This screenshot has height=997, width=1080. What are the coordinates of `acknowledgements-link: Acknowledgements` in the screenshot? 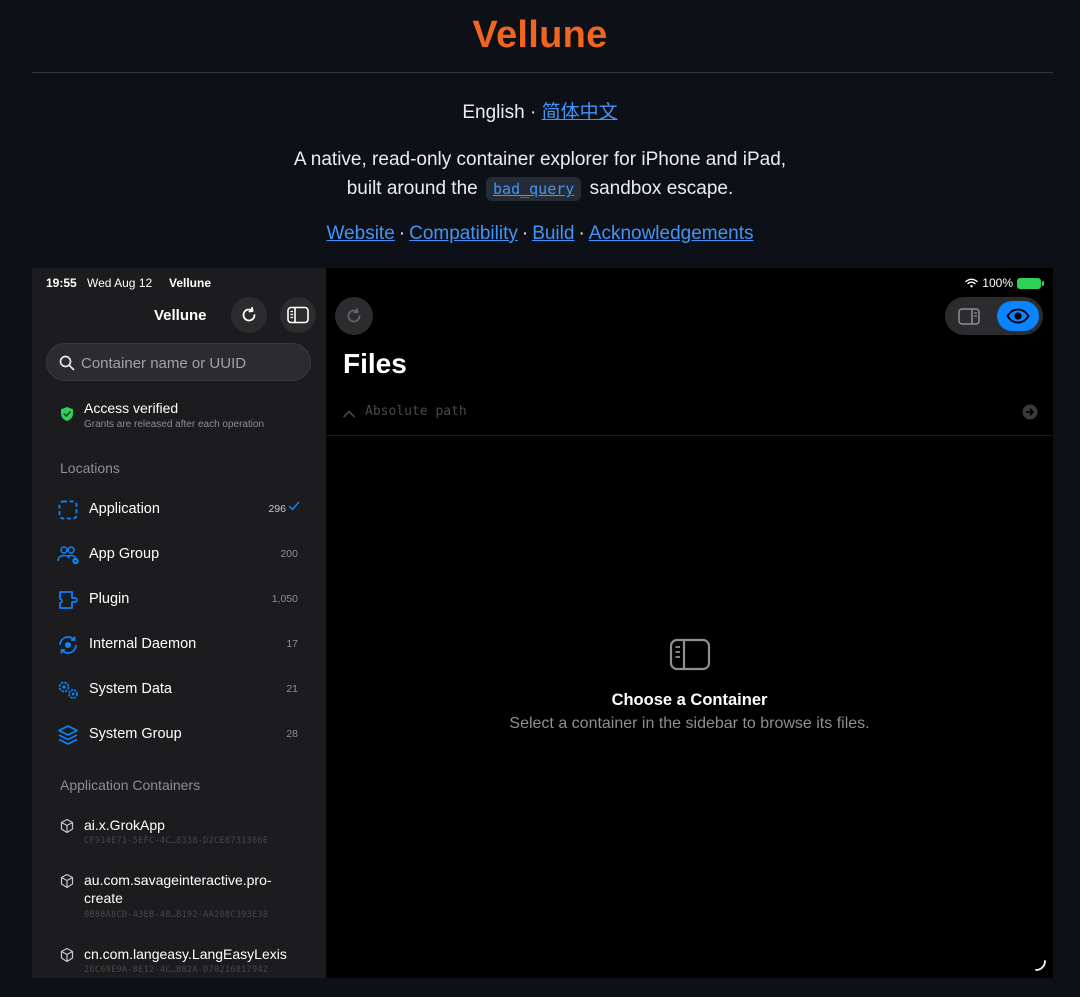 It's located at (671, 233).